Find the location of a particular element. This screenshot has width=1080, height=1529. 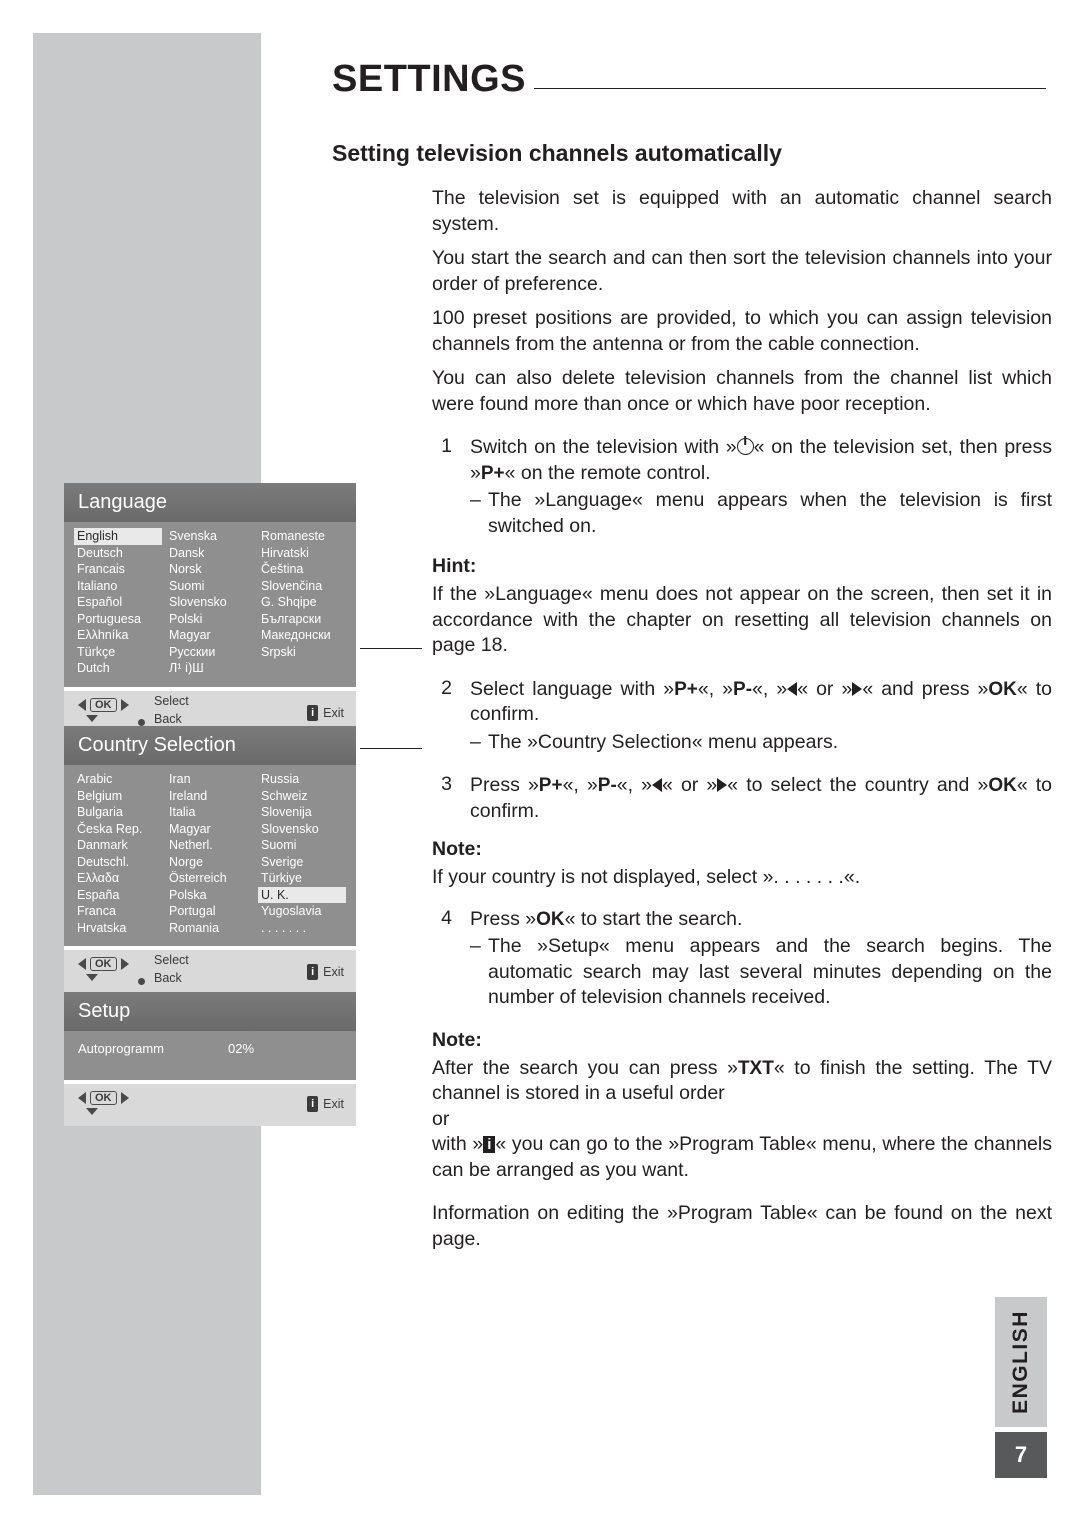

osd-language-exit-label: Exit is located at coordinates (333, 712).